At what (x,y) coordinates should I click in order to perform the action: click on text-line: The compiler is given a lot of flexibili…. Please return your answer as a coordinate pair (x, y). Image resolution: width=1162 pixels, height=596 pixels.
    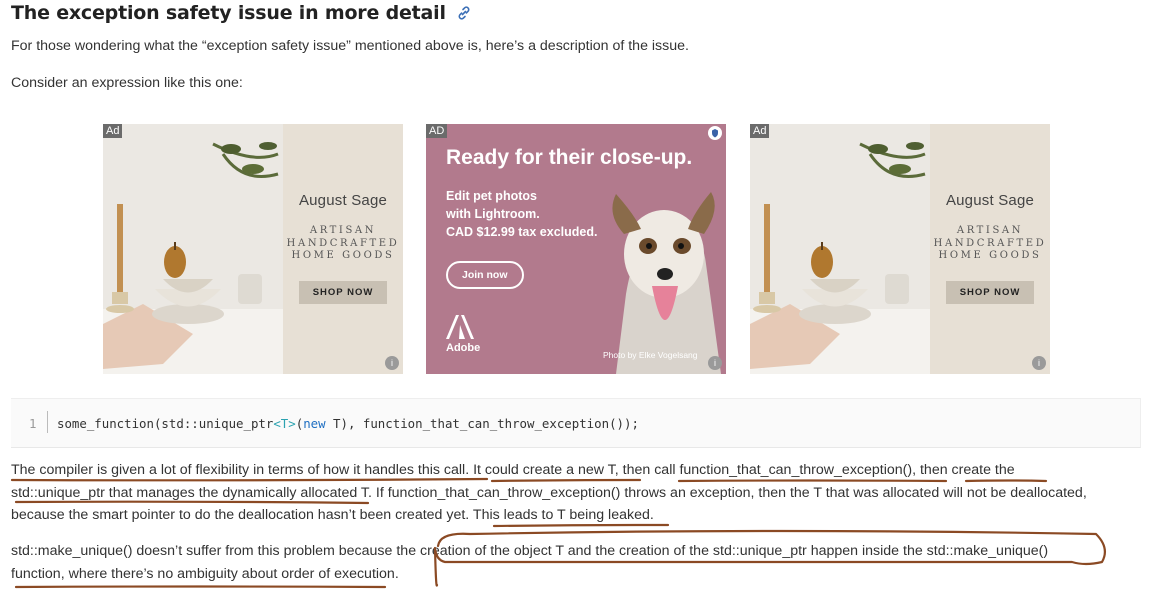
    Looking at the image, I should click on (513, 470).